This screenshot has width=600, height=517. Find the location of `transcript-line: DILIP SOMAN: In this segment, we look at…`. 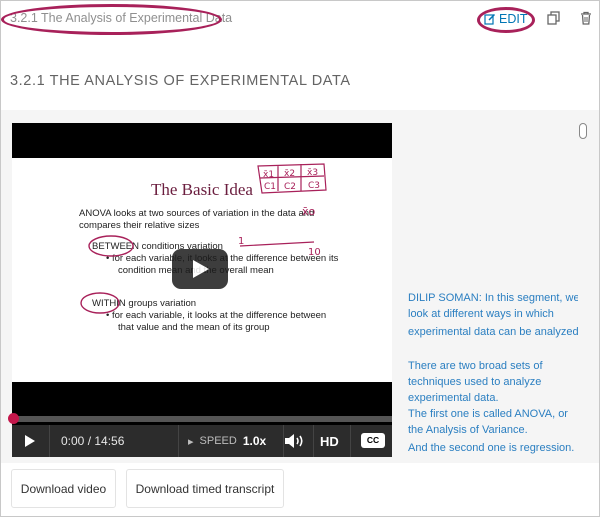

transcript-line: DILIP SOMAN: In this segment, we look at… is located at coordinates (493, 306).